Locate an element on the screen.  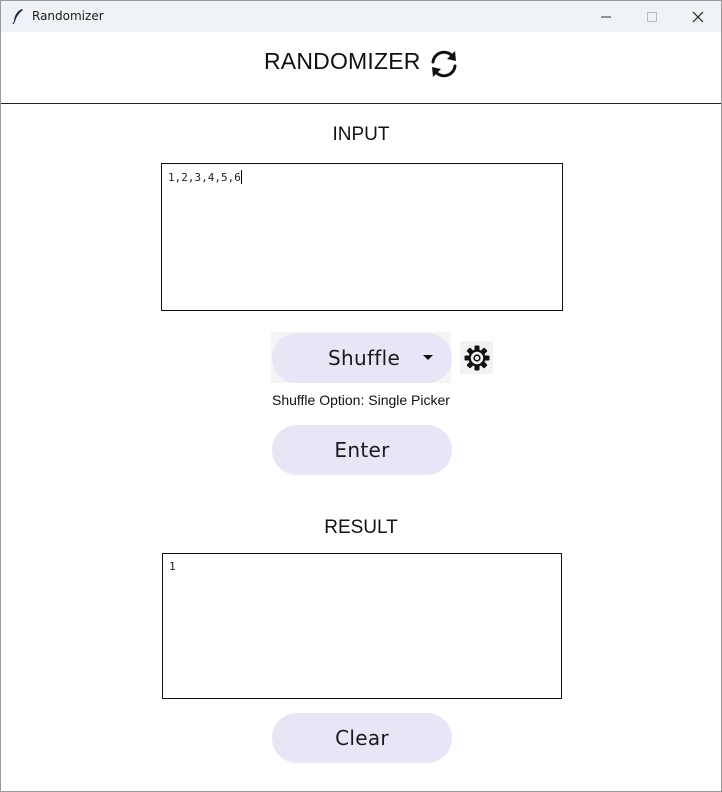
maximize-icon is located at coordinates (652, 16).